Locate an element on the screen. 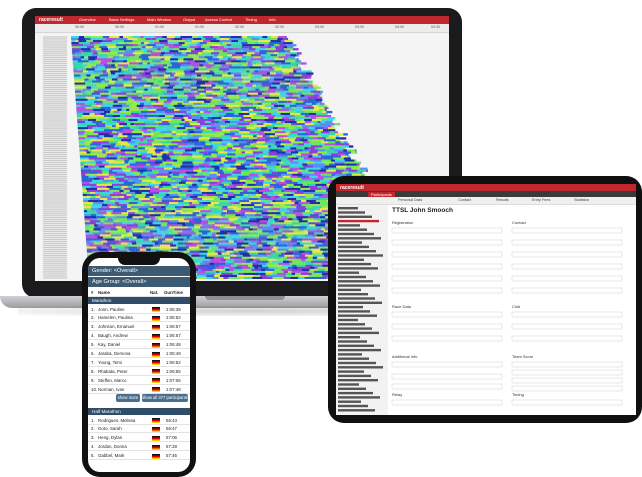 Image resolution: width=642 pixels, height=477 pixels. tab-personal-data: Personal Data is located at coordinates (410, 200).